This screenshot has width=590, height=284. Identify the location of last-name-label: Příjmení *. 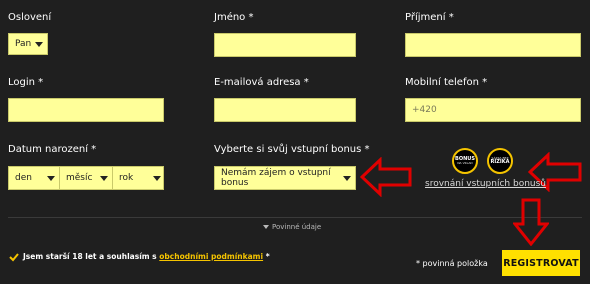
(429, 17).